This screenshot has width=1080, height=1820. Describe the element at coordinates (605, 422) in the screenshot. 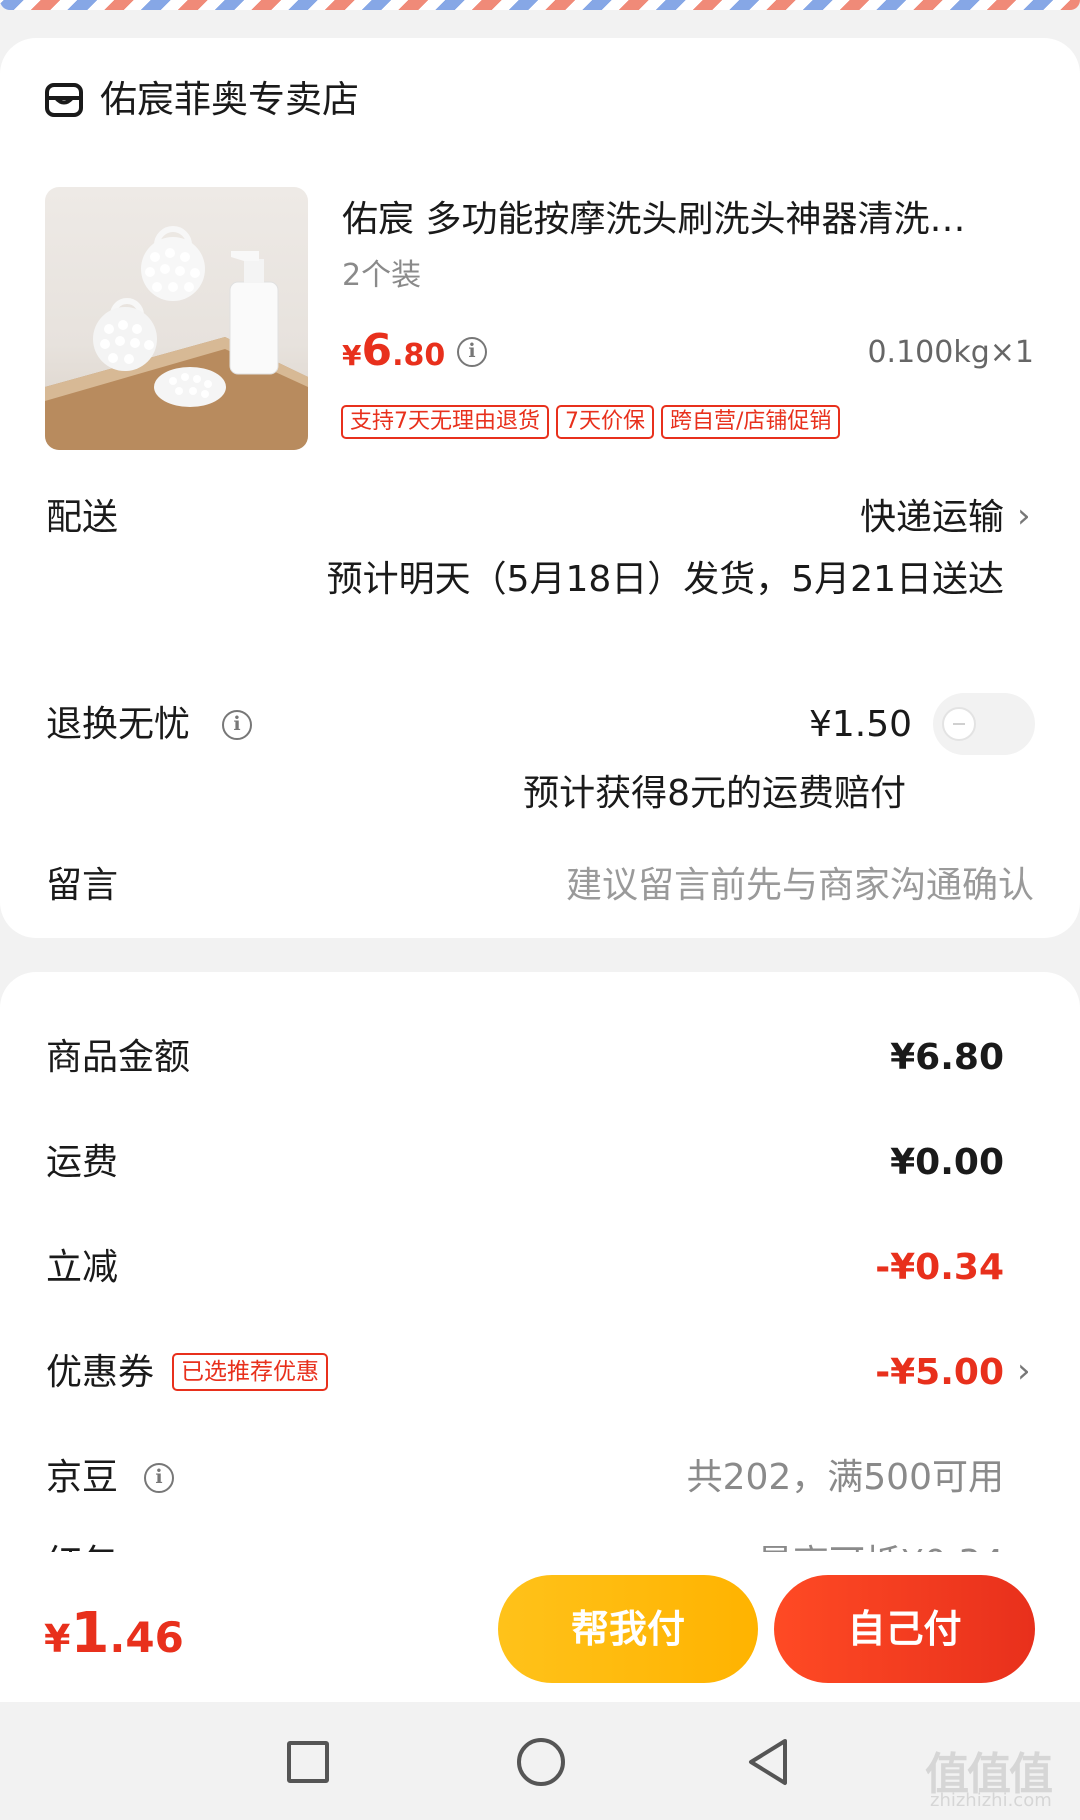

I see `service-tag: 7天价保` at that location.